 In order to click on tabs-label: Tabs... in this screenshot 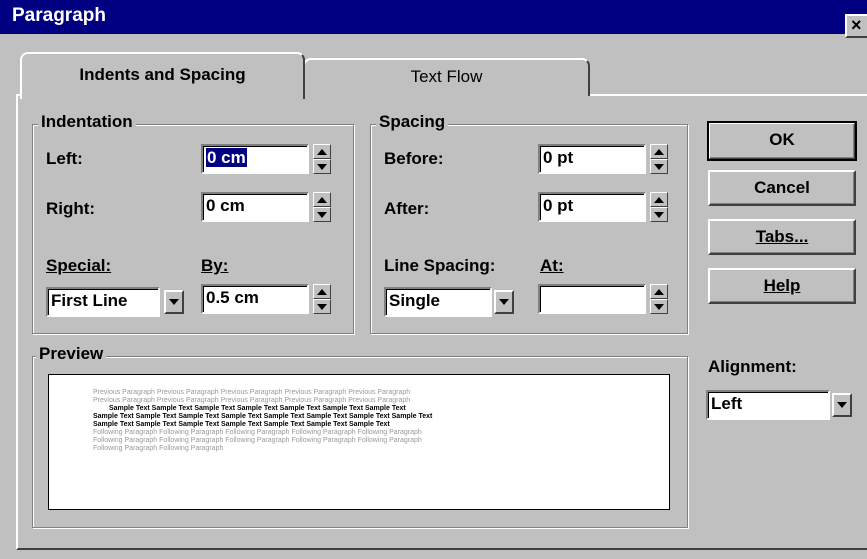, I will do `click(782, 236)`.